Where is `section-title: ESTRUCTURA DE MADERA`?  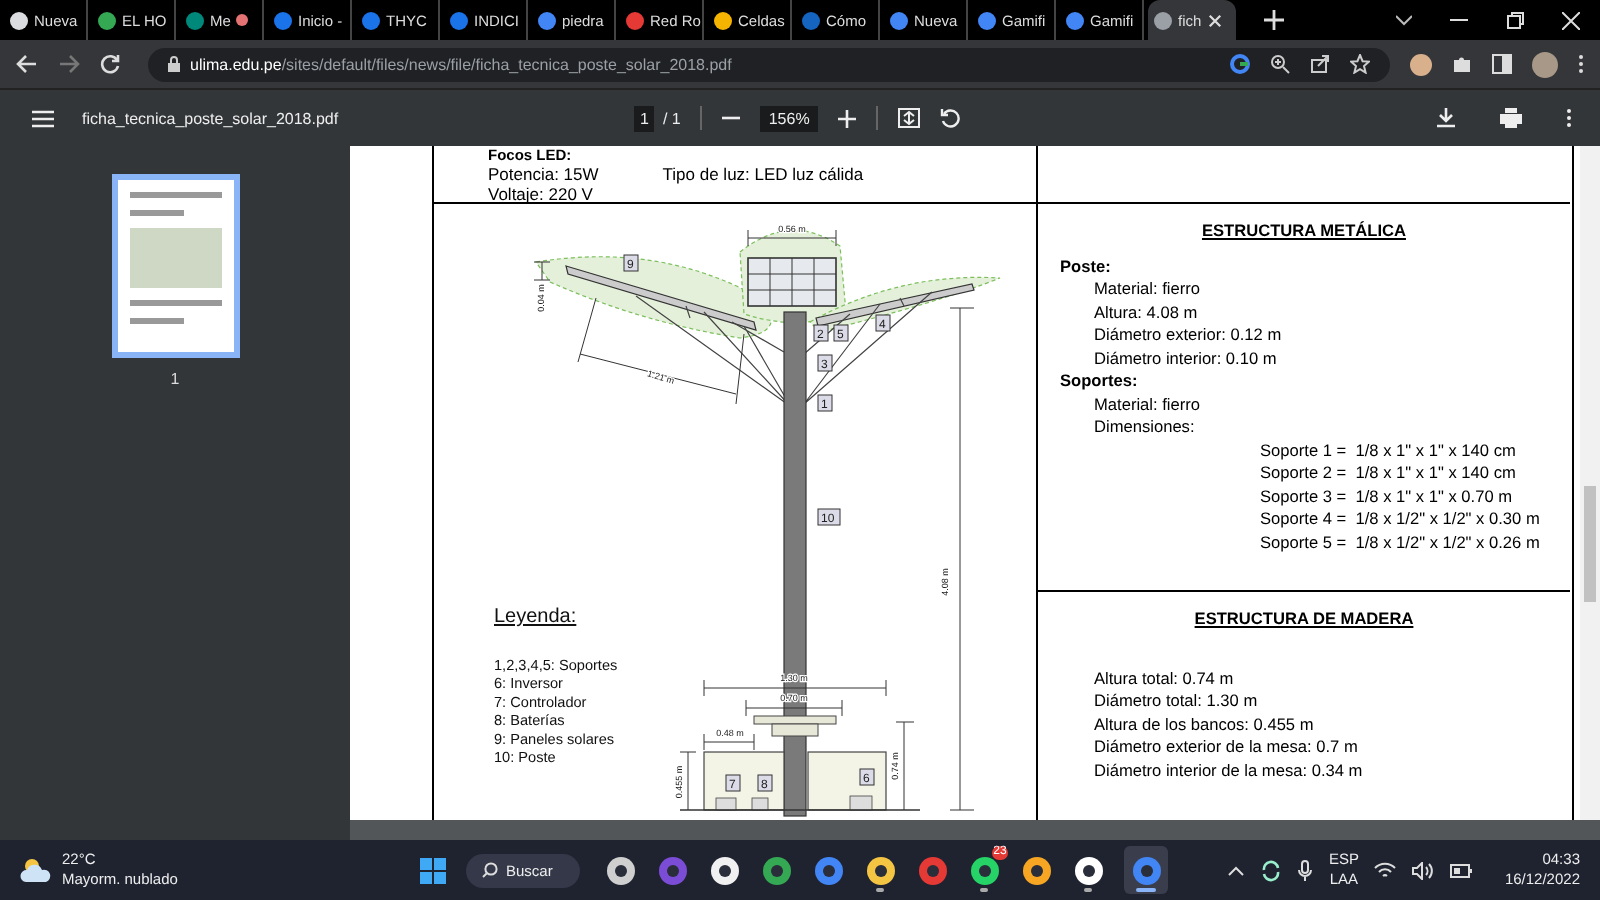 section-title: ESTRUCTURA DE MADERA is located at coordinates (1304, 619).